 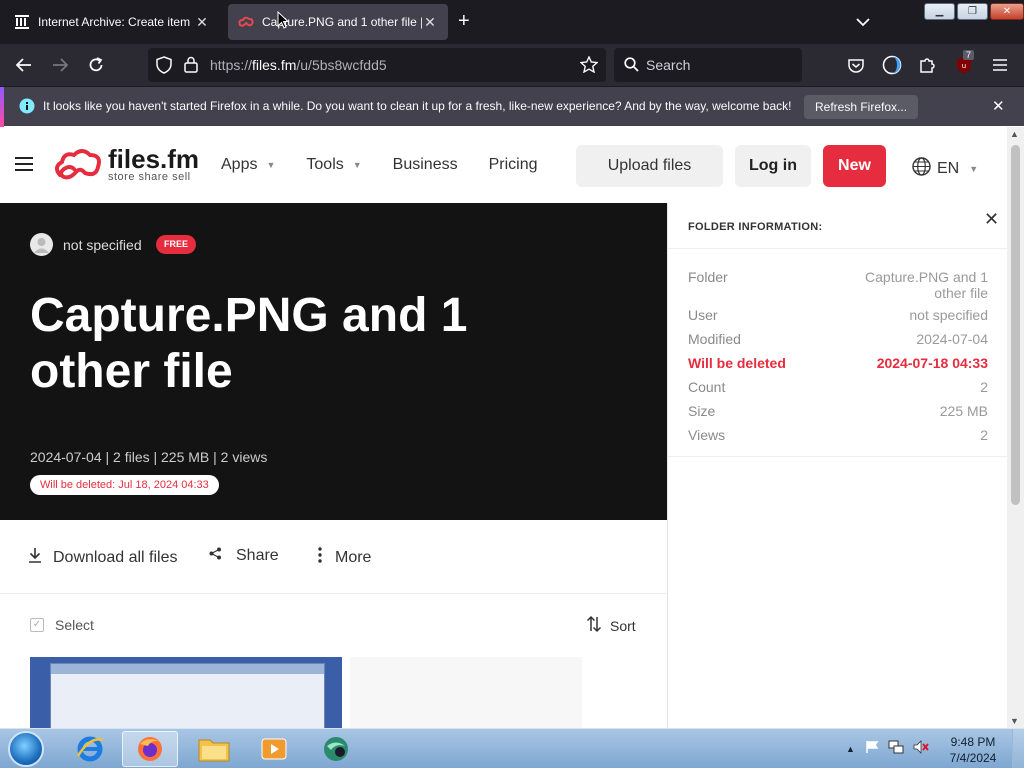 I want to click on more-button: More, so click(x=344, y=557).